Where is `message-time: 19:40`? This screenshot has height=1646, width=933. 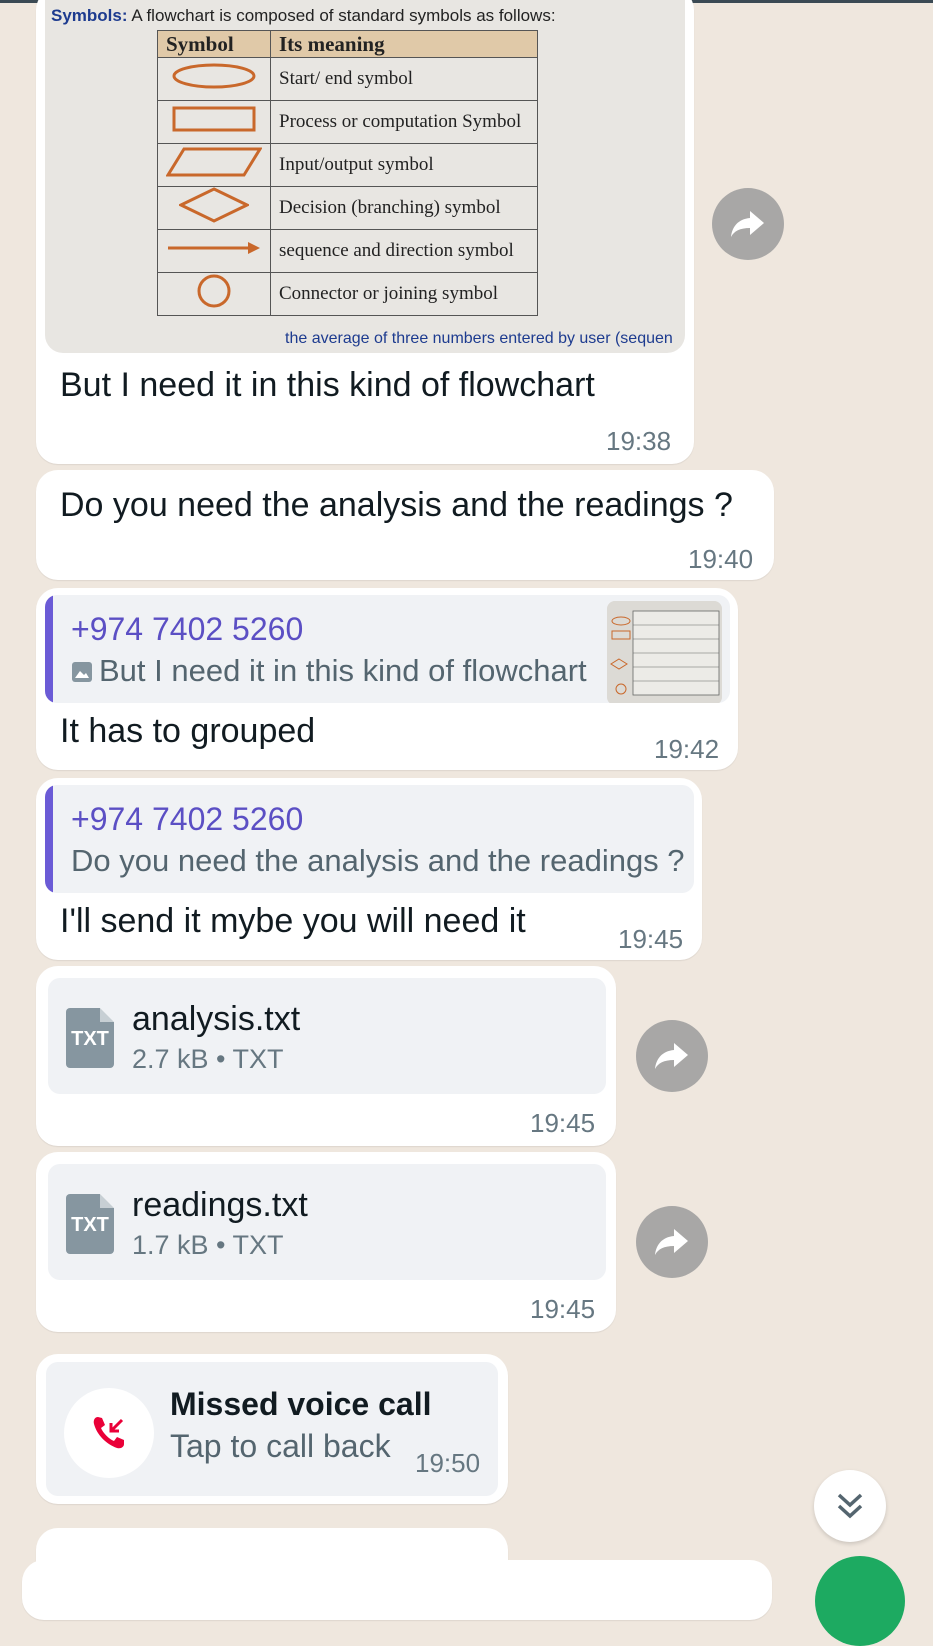
message-time: 19:40 is located at coordinates (721, 559).